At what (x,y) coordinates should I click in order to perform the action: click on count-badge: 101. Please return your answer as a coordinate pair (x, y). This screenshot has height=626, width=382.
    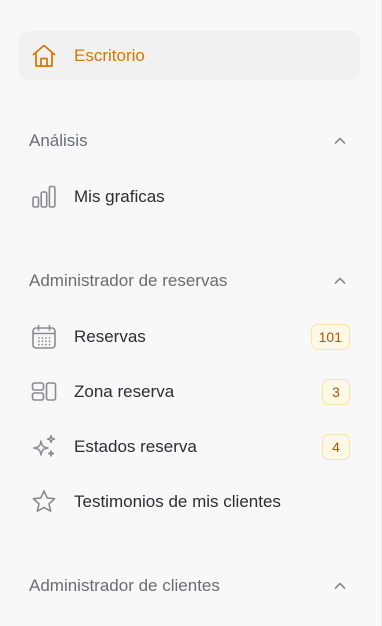
    Looking at the image, I should click on (330, 336).